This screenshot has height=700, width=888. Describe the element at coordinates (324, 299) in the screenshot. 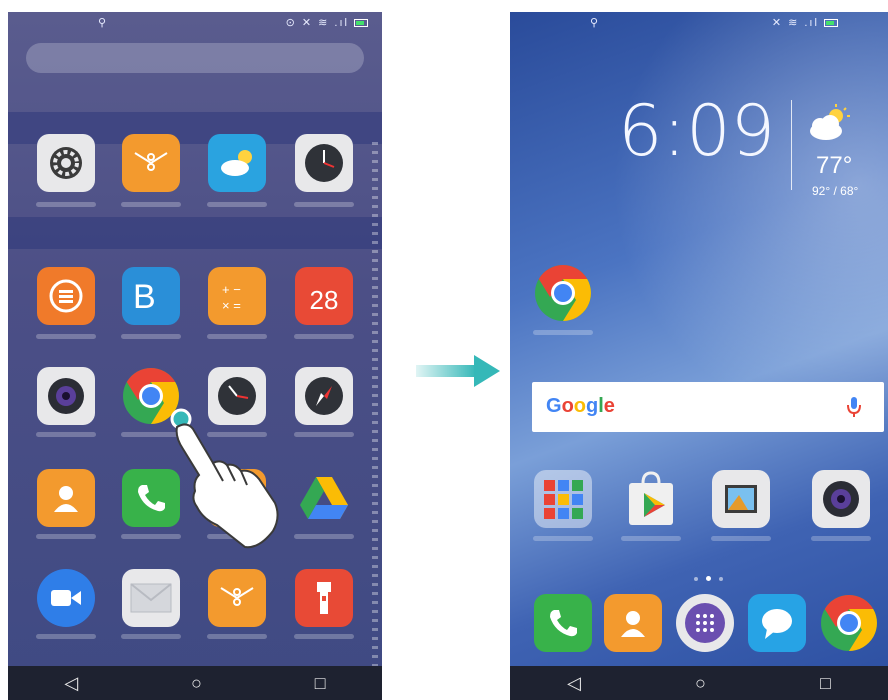

I see `calendar-day: 28` at that location.